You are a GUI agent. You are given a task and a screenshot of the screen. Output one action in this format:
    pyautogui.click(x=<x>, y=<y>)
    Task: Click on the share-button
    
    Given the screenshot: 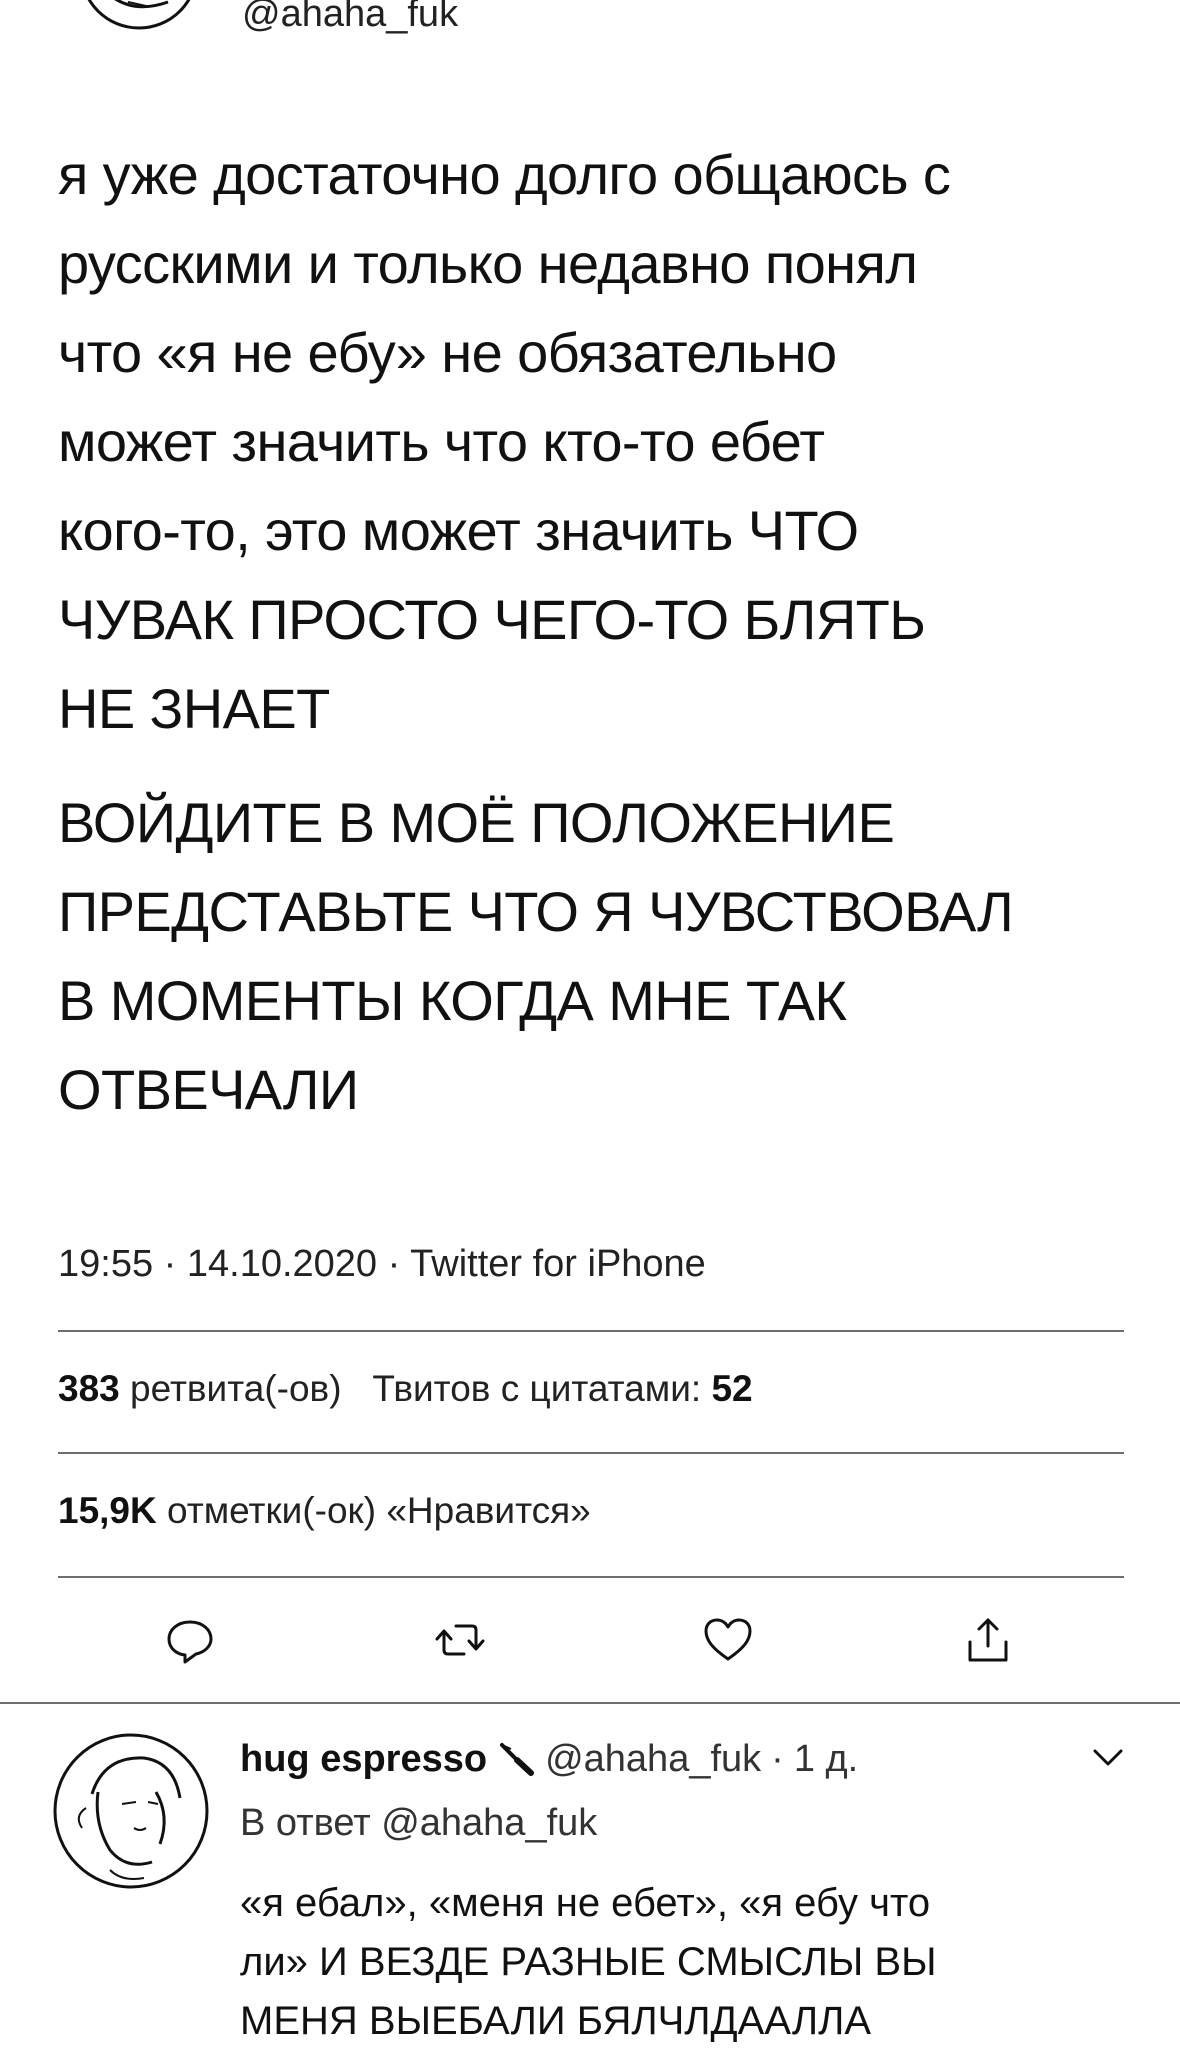 What is the action you would take?
    pyautogui.click(x=988, y=1640)
    